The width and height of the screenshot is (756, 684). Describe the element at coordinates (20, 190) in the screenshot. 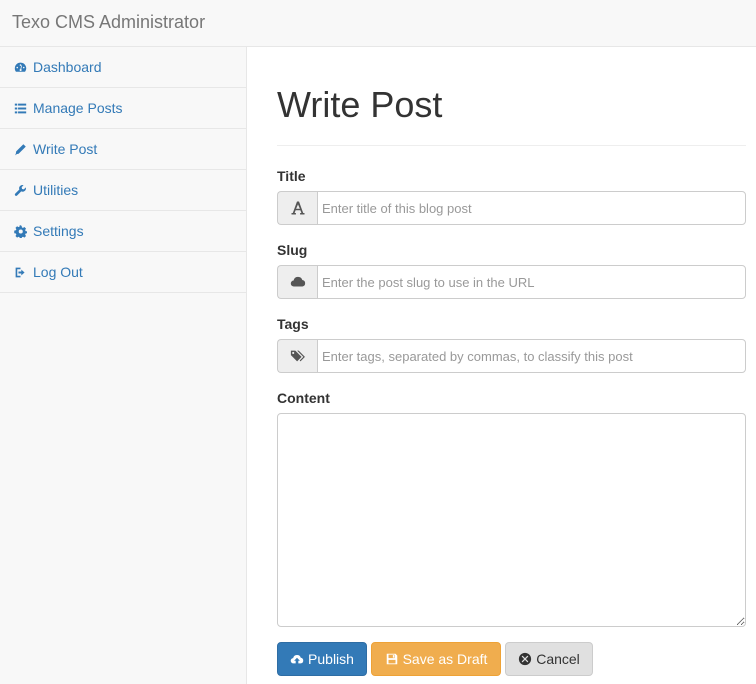

I see `wrench-icon` at that location.